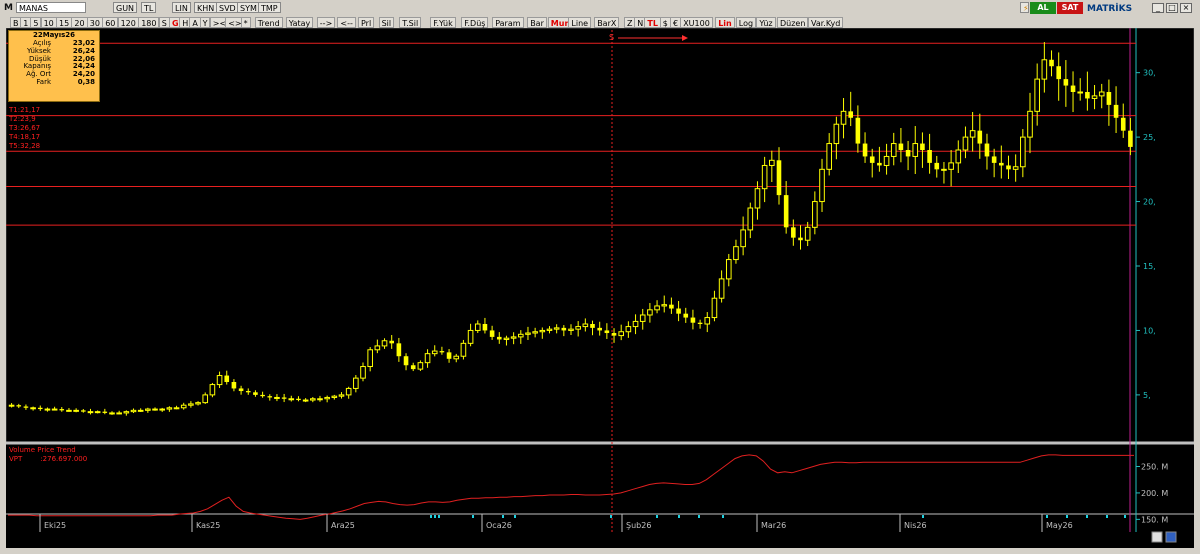  What do you see at coordinates (826, 22) in the screenshot?
I see `toolbar-item-42: Var.Kyd` at bounding box center [826, 22].